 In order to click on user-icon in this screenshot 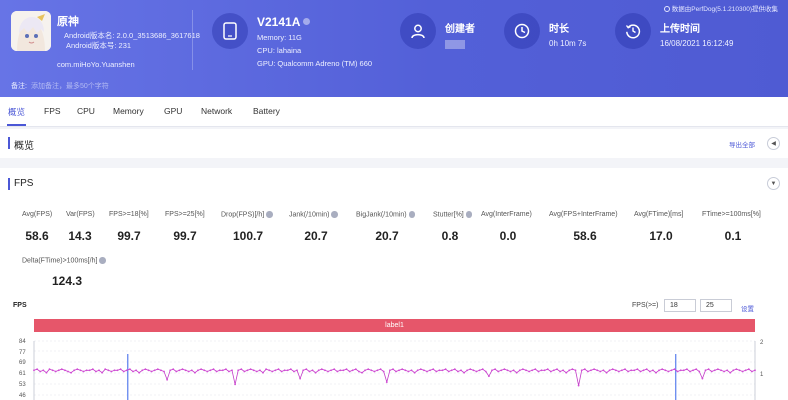, I will do `click(418, 31)`.